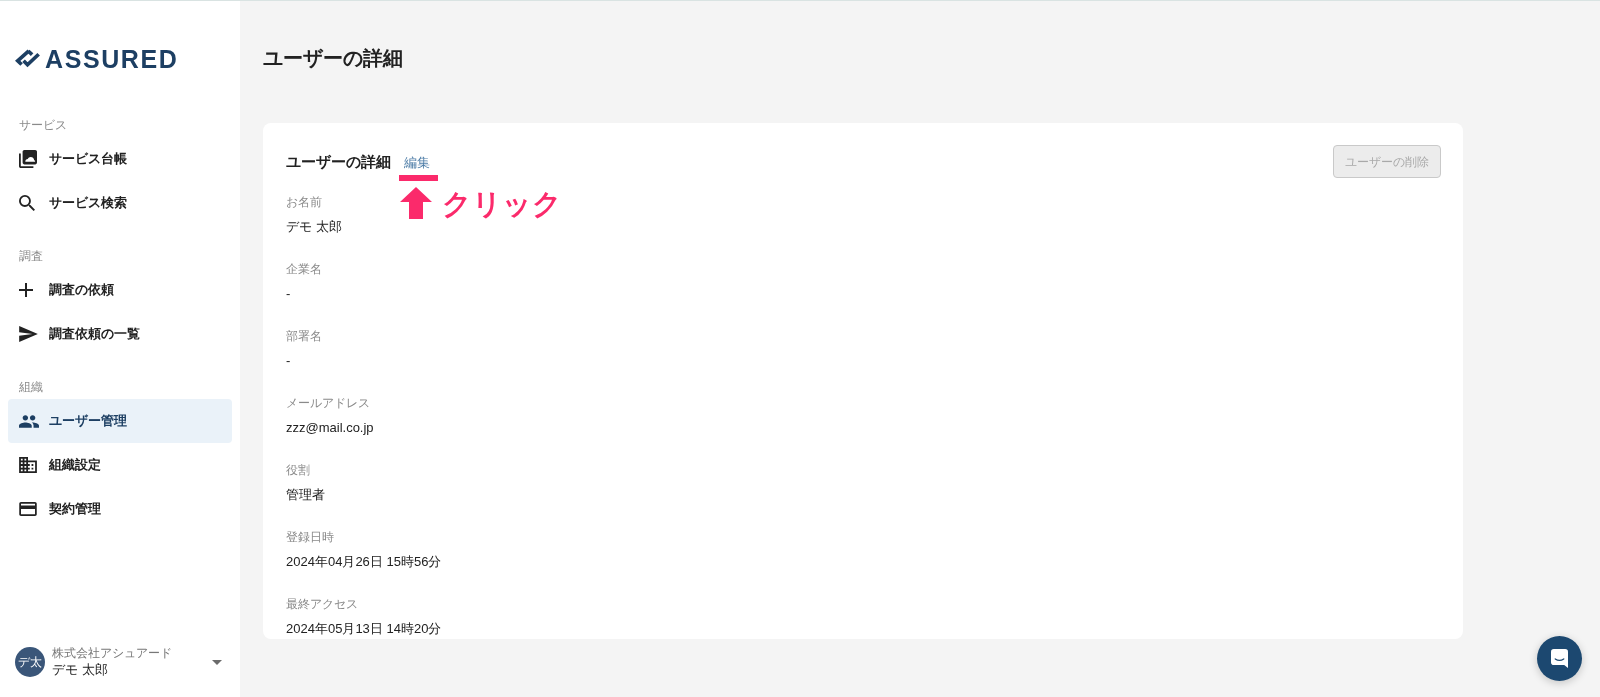  I want to click on credit-card-icon, so click(28, 509).